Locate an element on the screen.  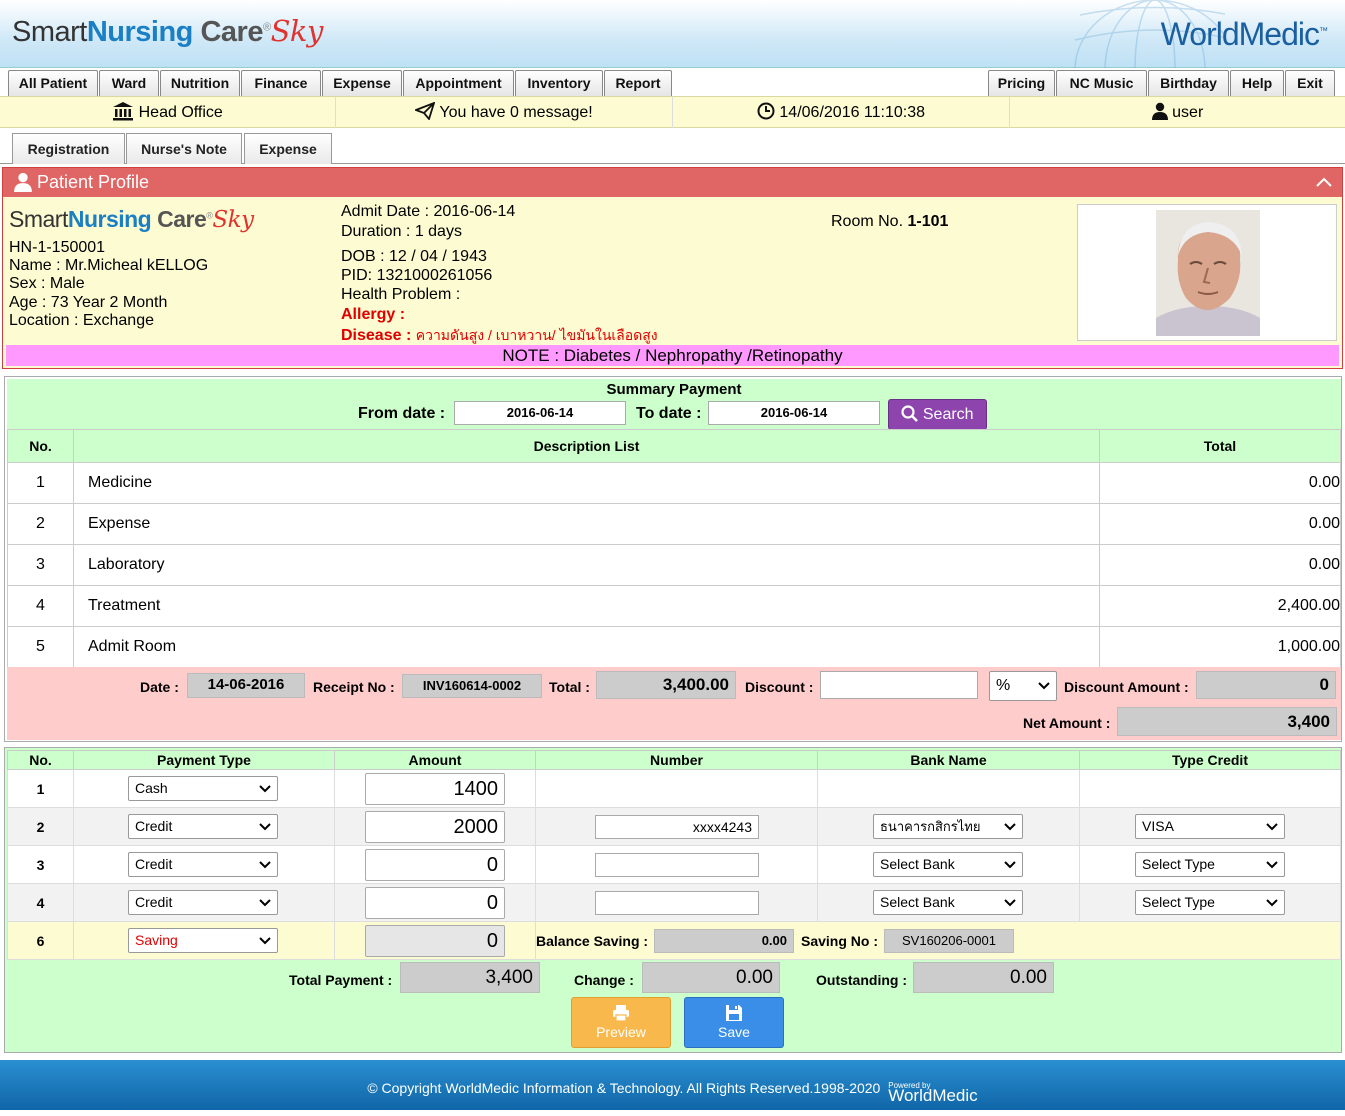
menu-help: Help is located at coordinates (1257, 83).